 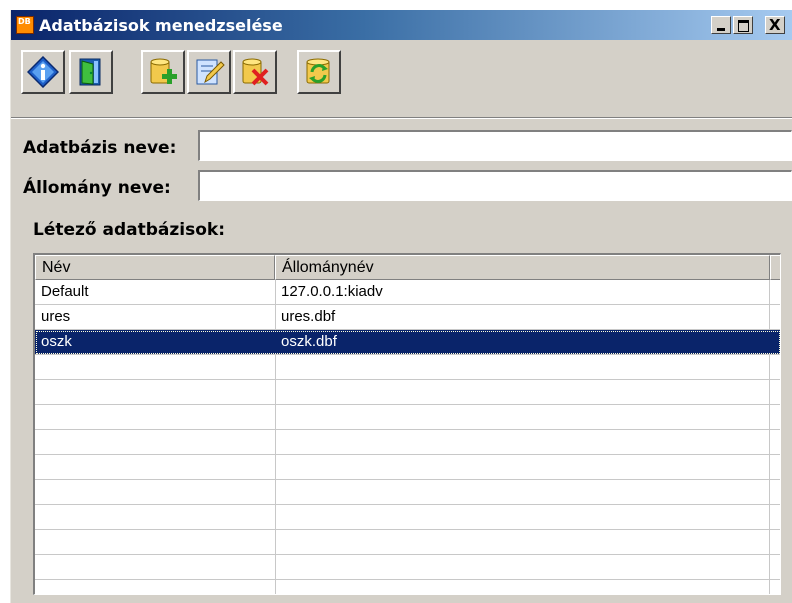 I want to click on file-name-field, so click(x=495, y=185).